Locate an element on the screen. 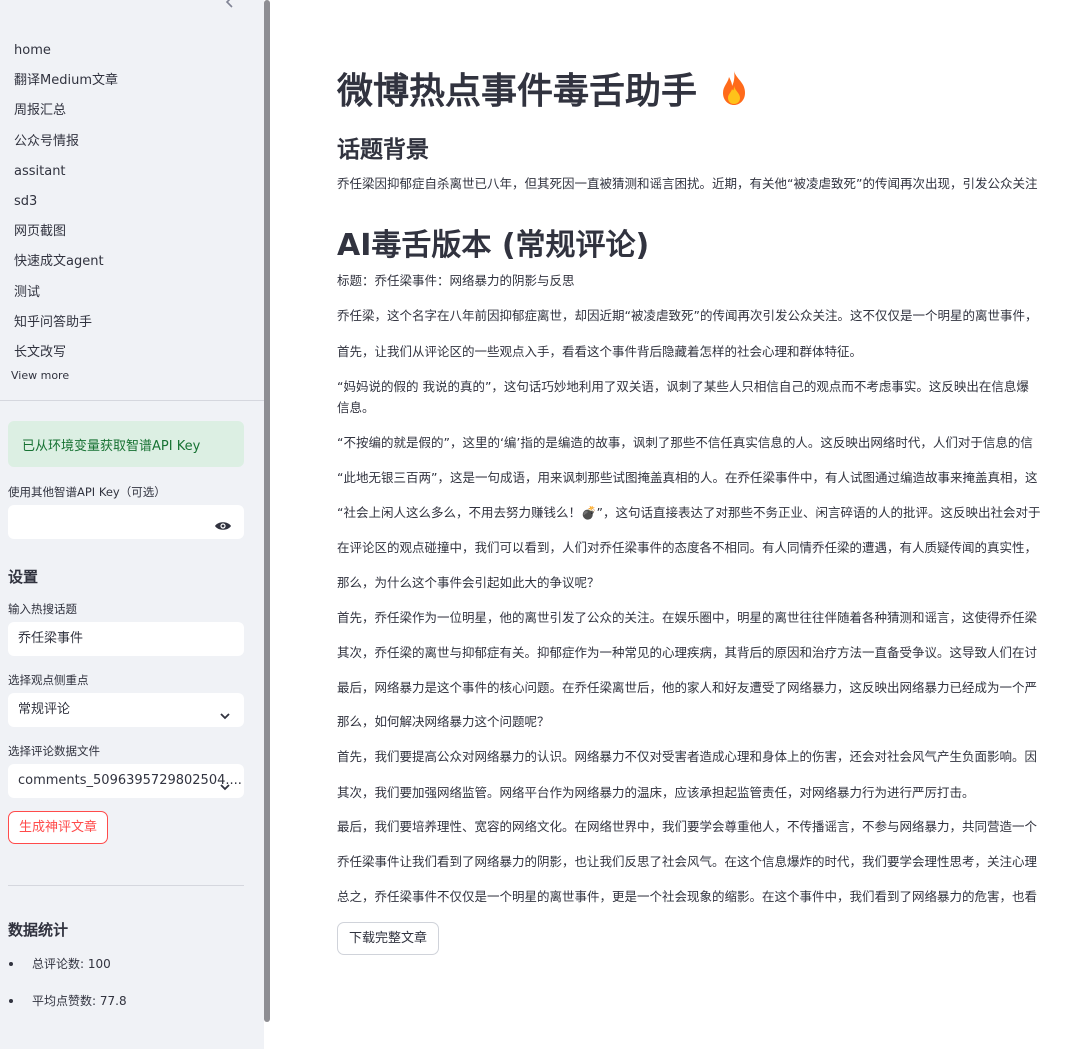 The width and height of the screenshot is (1080, 1049). generate-article-button: 生成神评文章 is located at coordinates (58, 827).